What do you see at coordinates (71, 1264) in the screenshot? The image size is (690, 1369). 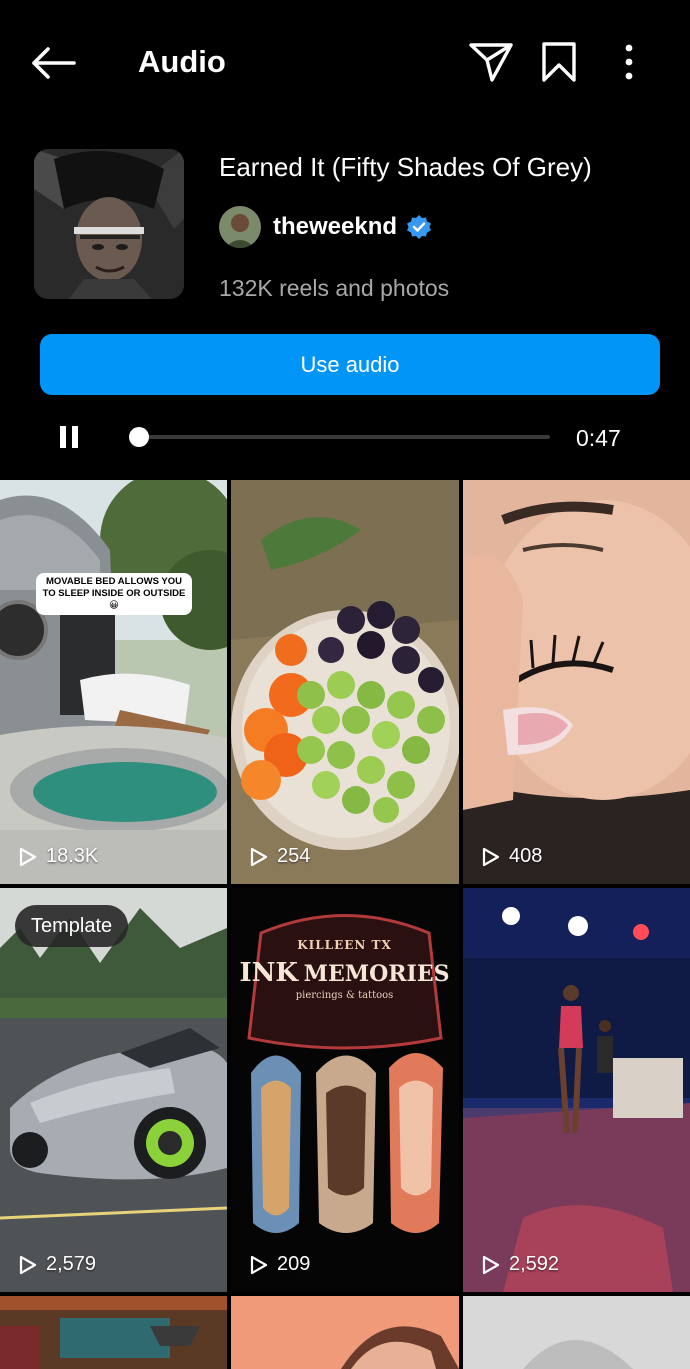 I see `play-count-value: 2,579` at bounding box center [71, 1264].